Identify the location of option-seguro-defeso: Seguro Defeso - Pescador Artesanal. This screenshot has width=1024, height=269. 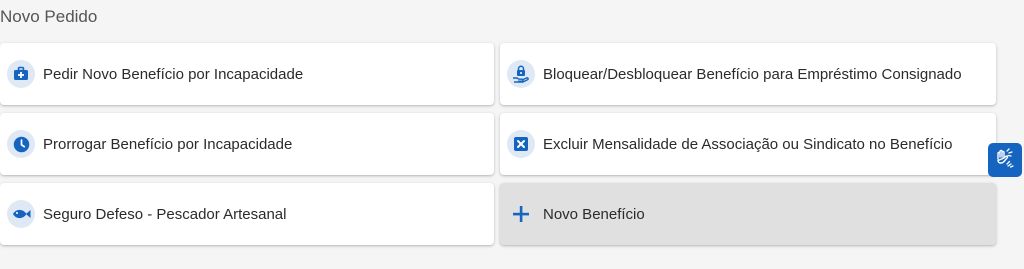
(247, 214).